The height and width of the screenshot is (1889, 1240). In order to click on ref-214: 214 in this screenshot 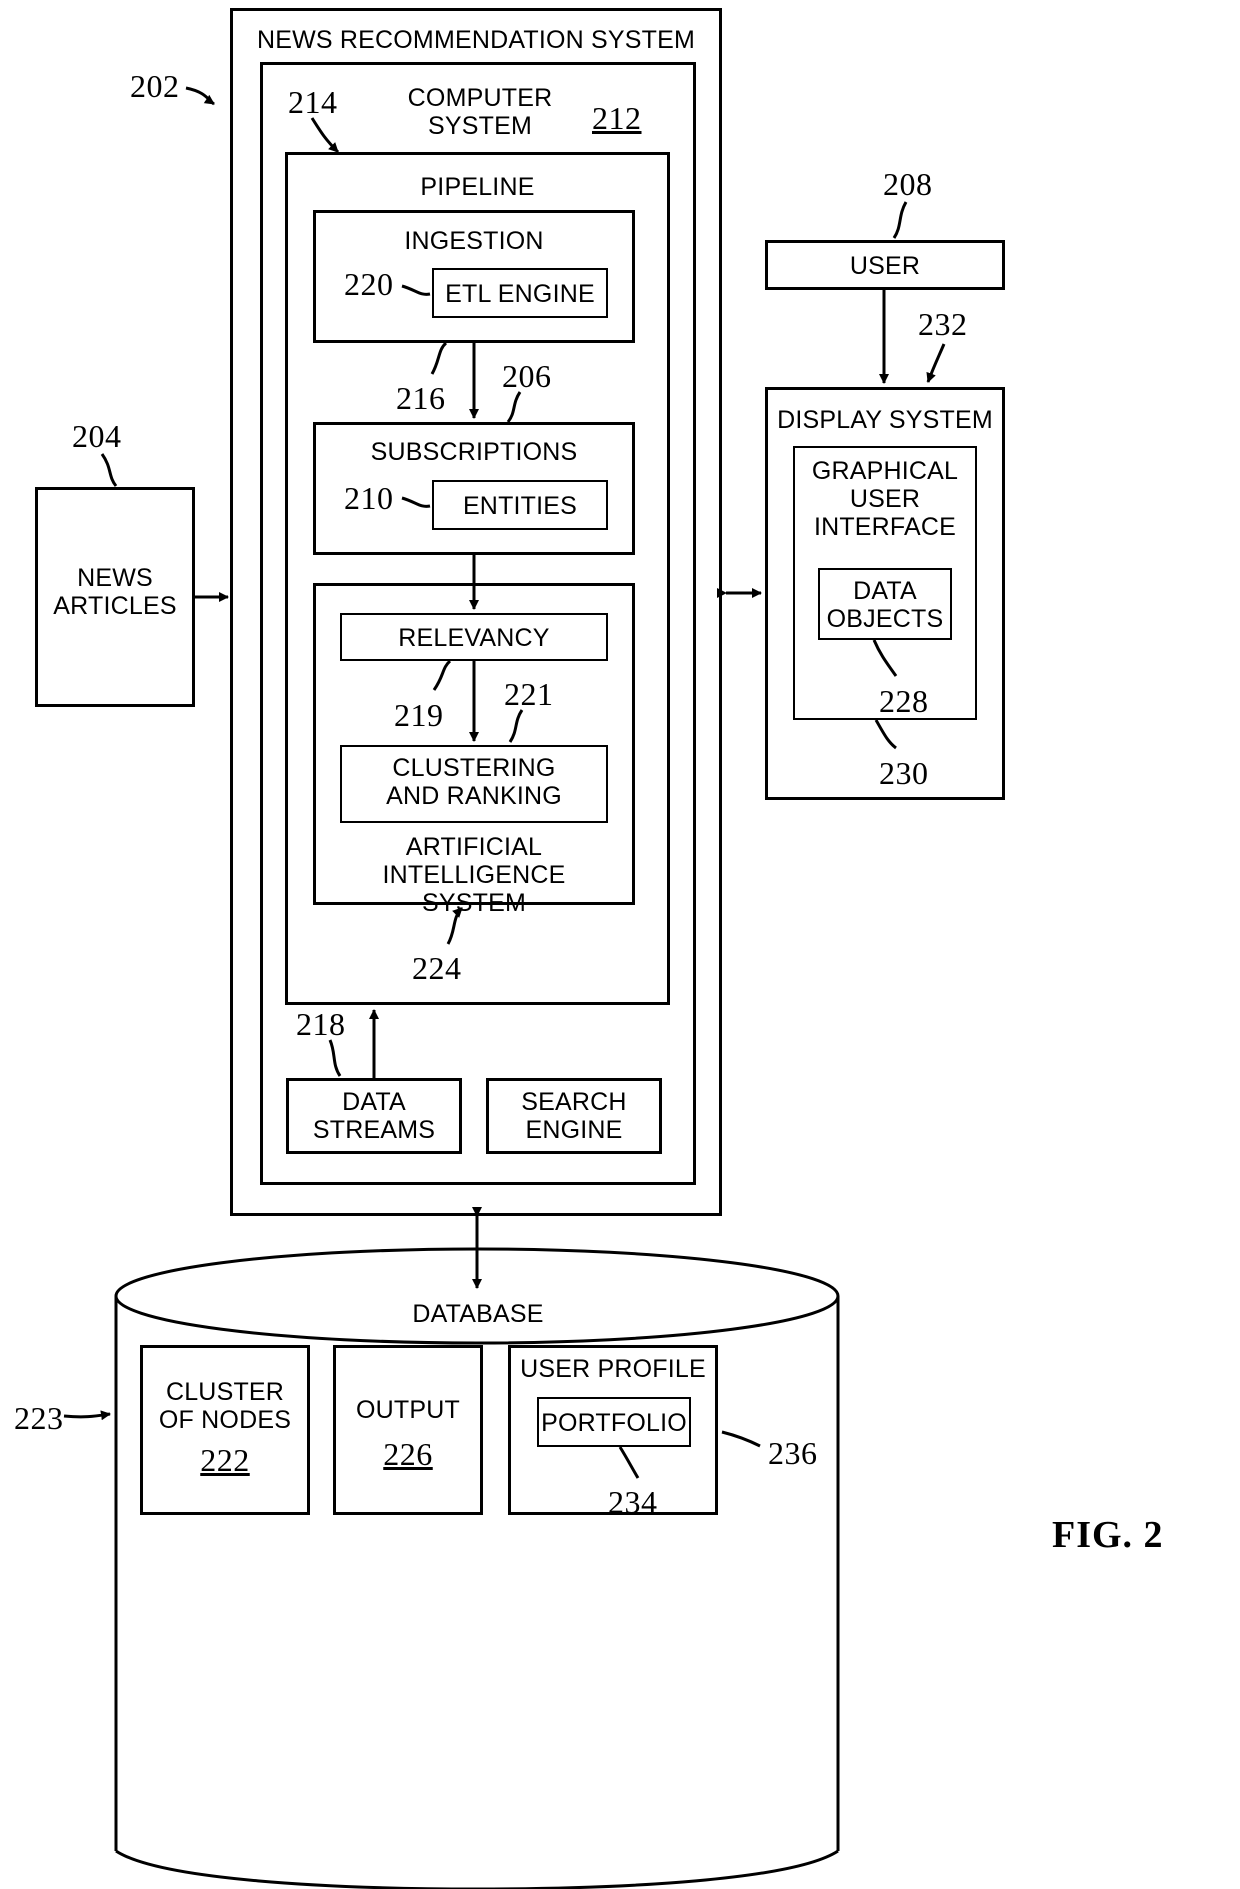, I will do `click(313, 102)`.